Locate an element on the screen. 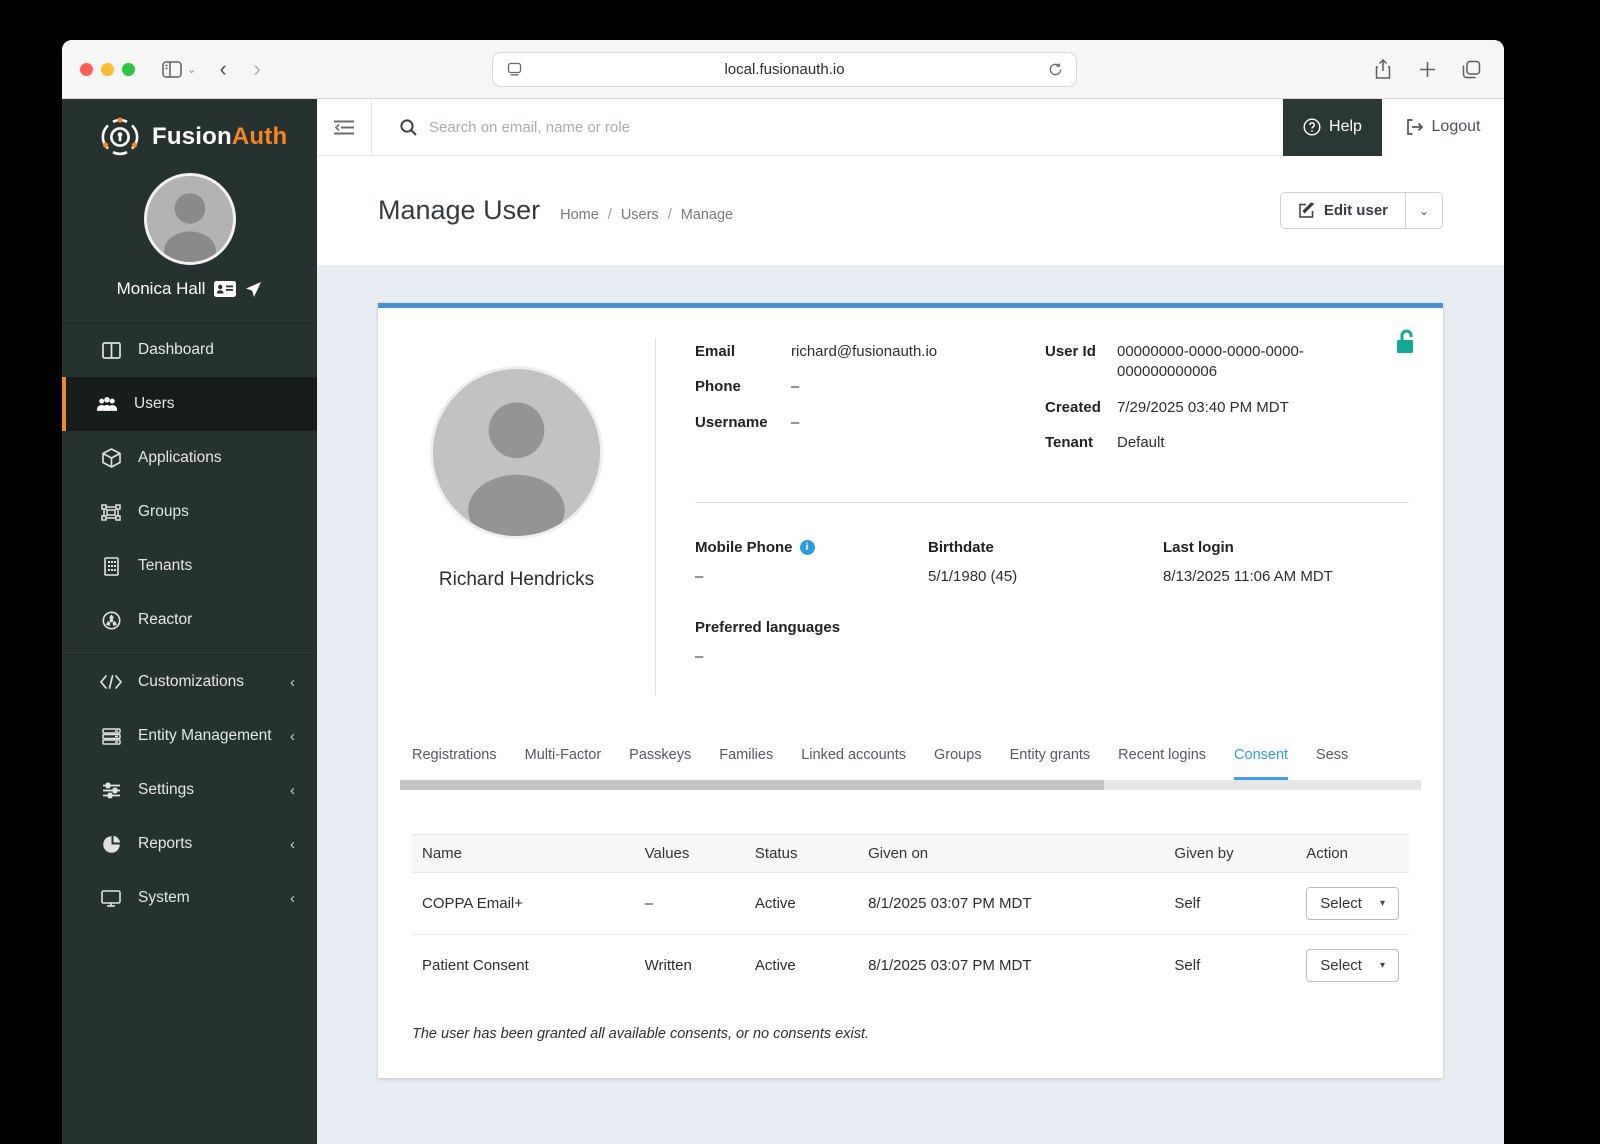 The height and width of the screenshot is (1144, 1600). url-text: local.fusionauth.io is located at coordinates (784, 69).